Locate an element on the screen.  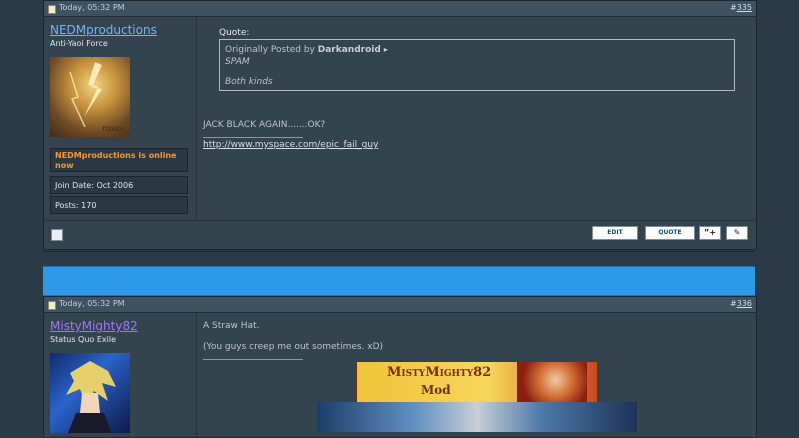
ad-banner-bar is located at coordinates (399, 281).